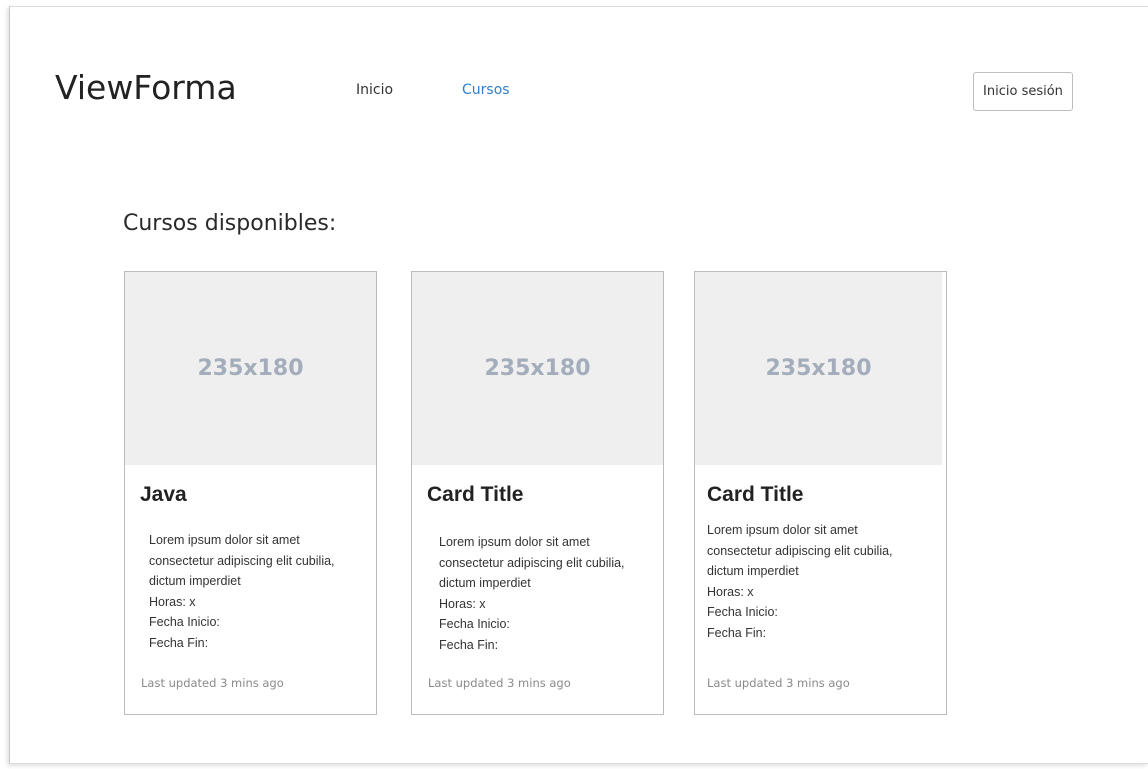 The image size is (1148, 769). I want to click on section-title: Cursos disponibles:, so click(230, 223).